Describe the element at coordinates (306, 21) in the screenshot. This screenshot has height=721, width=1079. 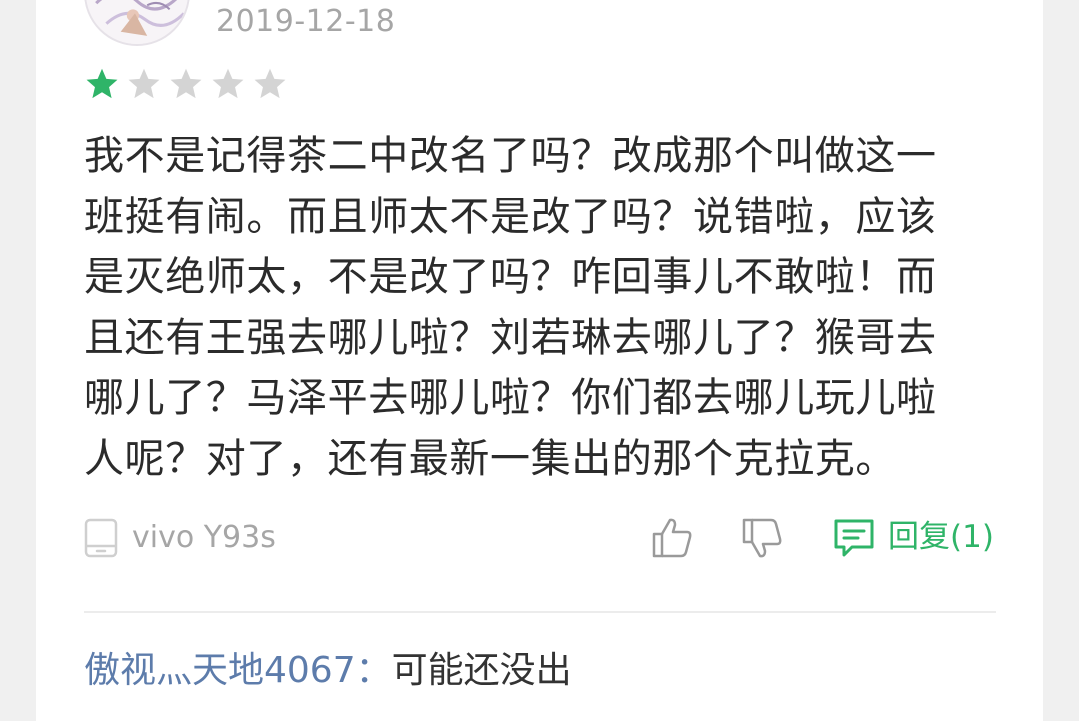
I see `review-date: 2019-12-18` at that location.